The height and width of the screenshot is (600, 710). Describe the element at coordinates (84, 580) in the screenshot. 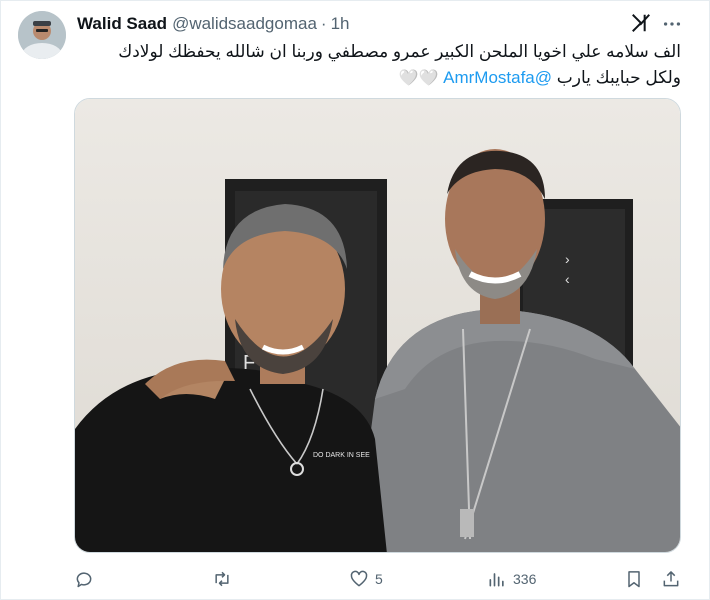

I see `reply-icon` at that location.